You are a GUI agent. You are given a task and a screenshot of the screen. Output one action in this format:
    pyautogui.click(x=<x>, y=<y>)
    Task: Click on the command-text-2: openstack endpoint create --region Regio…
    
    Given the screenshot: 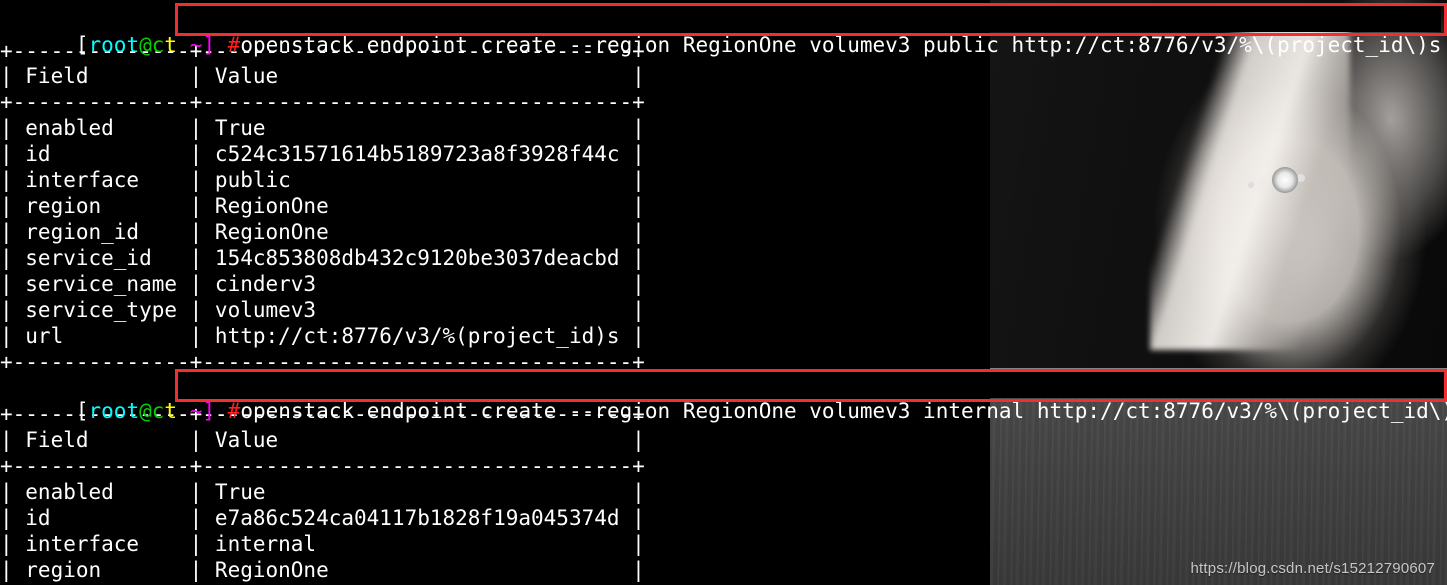 What is the action you would take?
    pyautogui.click(x=843, y=411)
    